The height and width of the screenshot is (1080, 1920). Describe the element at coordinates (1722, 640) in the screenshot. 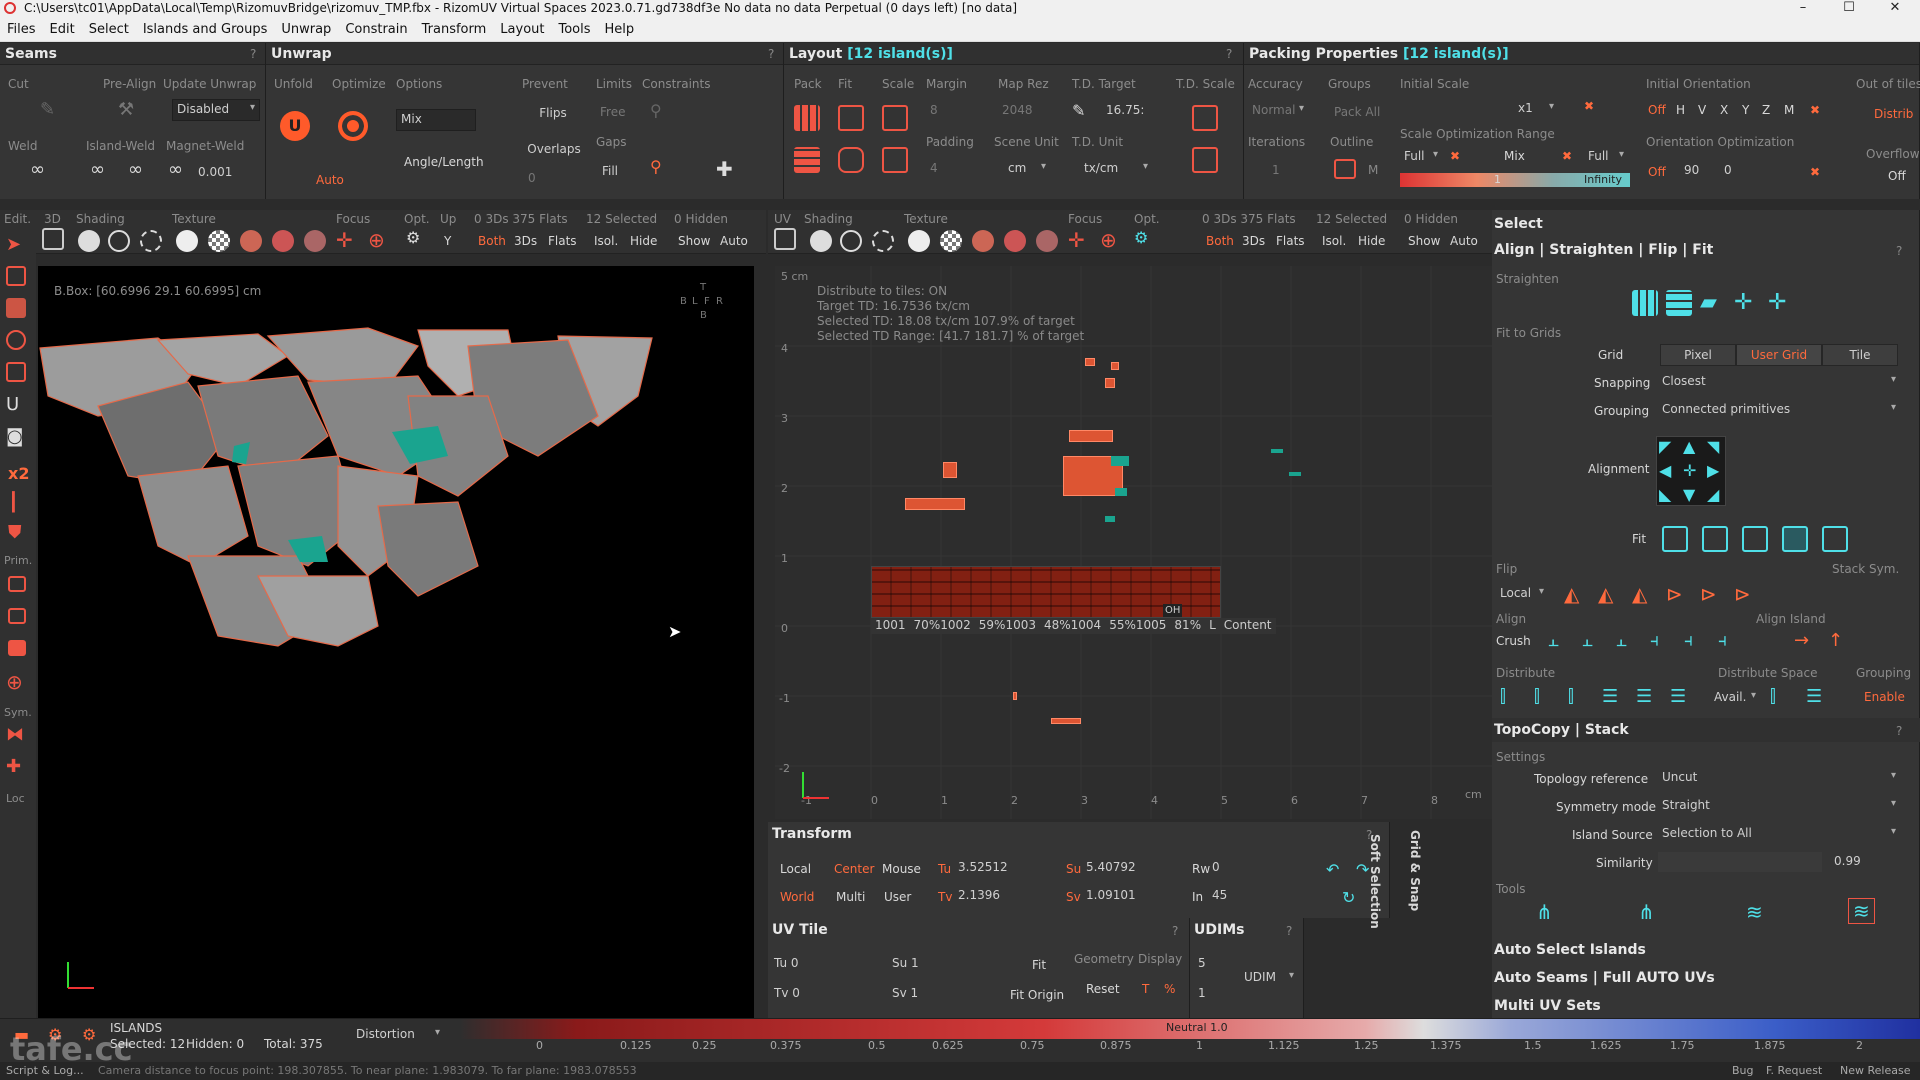

I see `align-icon-6: ⫞` at that location.